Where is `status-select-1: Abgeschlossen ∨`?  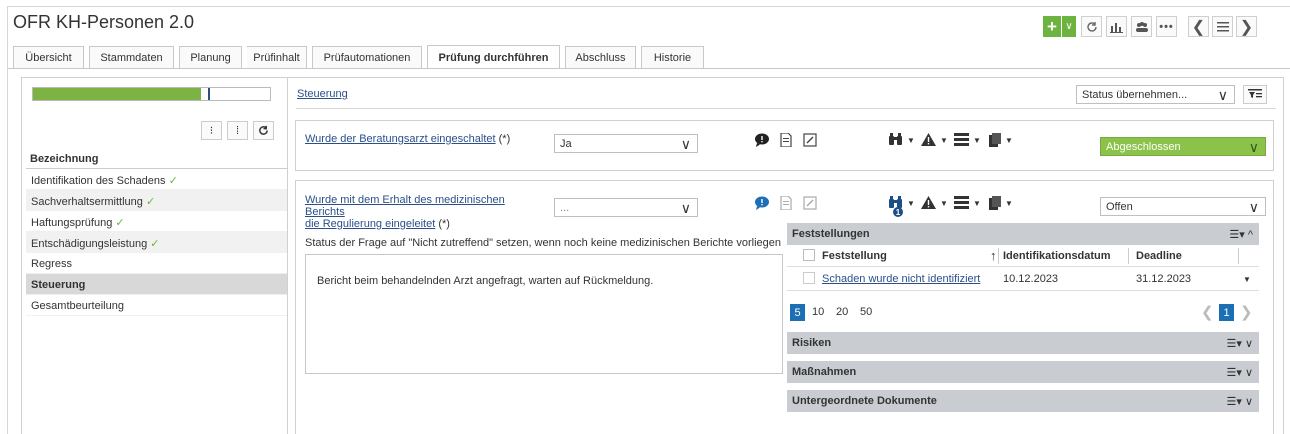
status-select-1: Abgeschlossen ∨ is located at coordinates (1183, 146).